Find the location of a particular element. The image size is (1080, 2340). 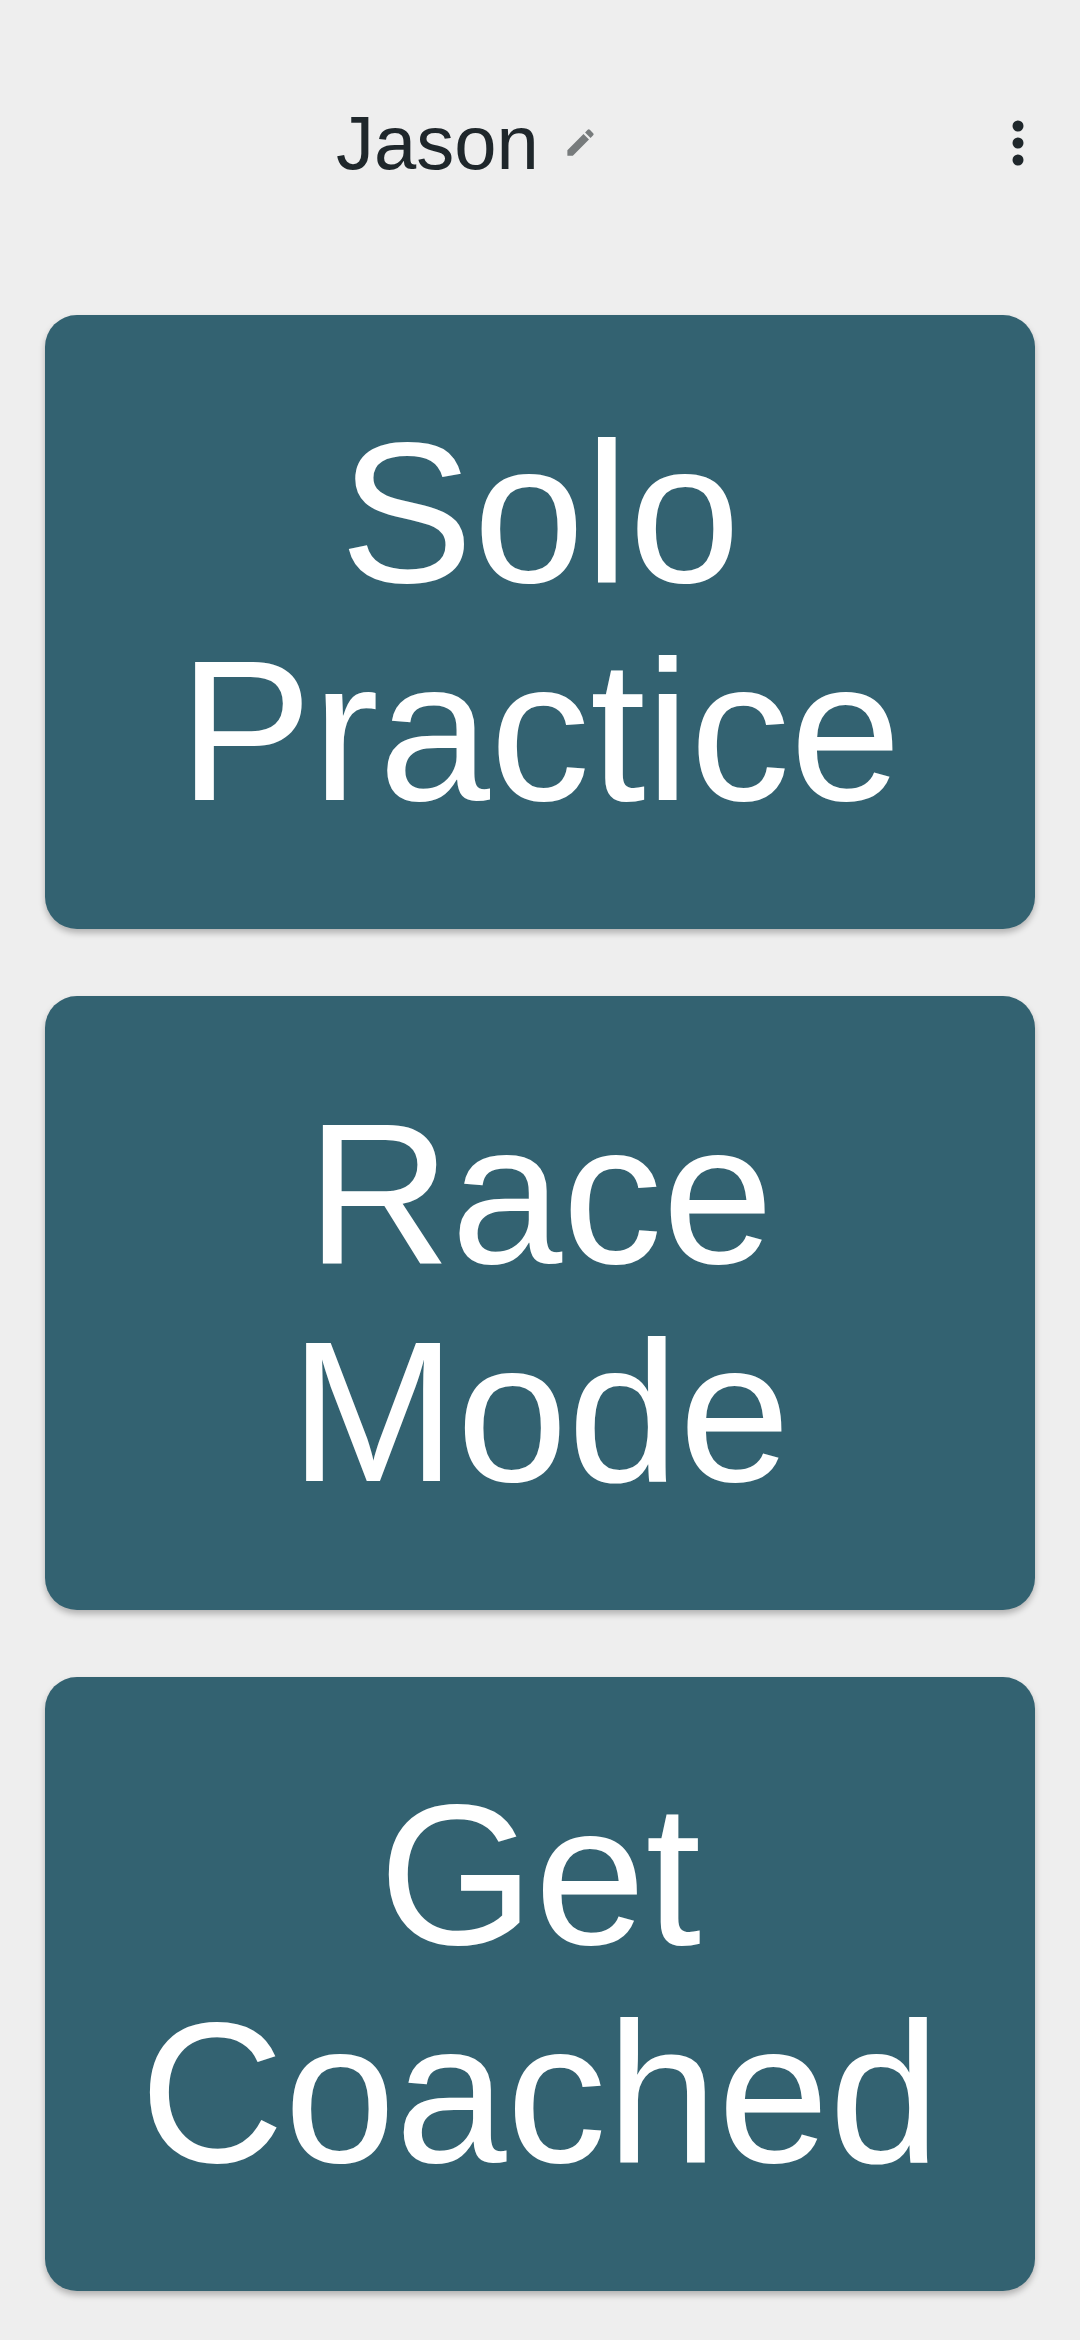

more-options-icon is located at coordinates (1018, 142).